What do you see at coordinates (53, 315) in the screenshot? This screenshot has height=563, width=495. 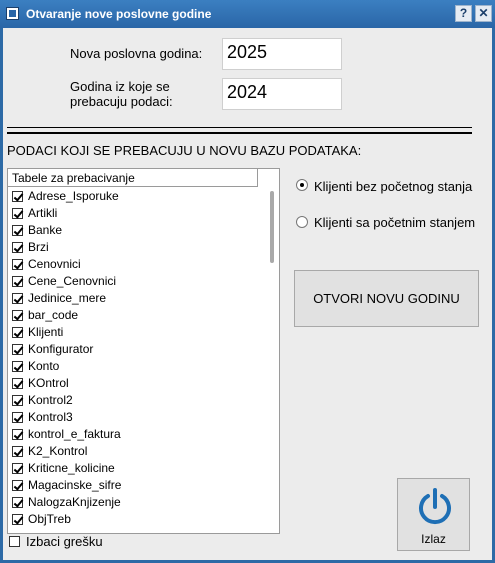 I see `item-label: bar_code` at bounding box center [53, 315].